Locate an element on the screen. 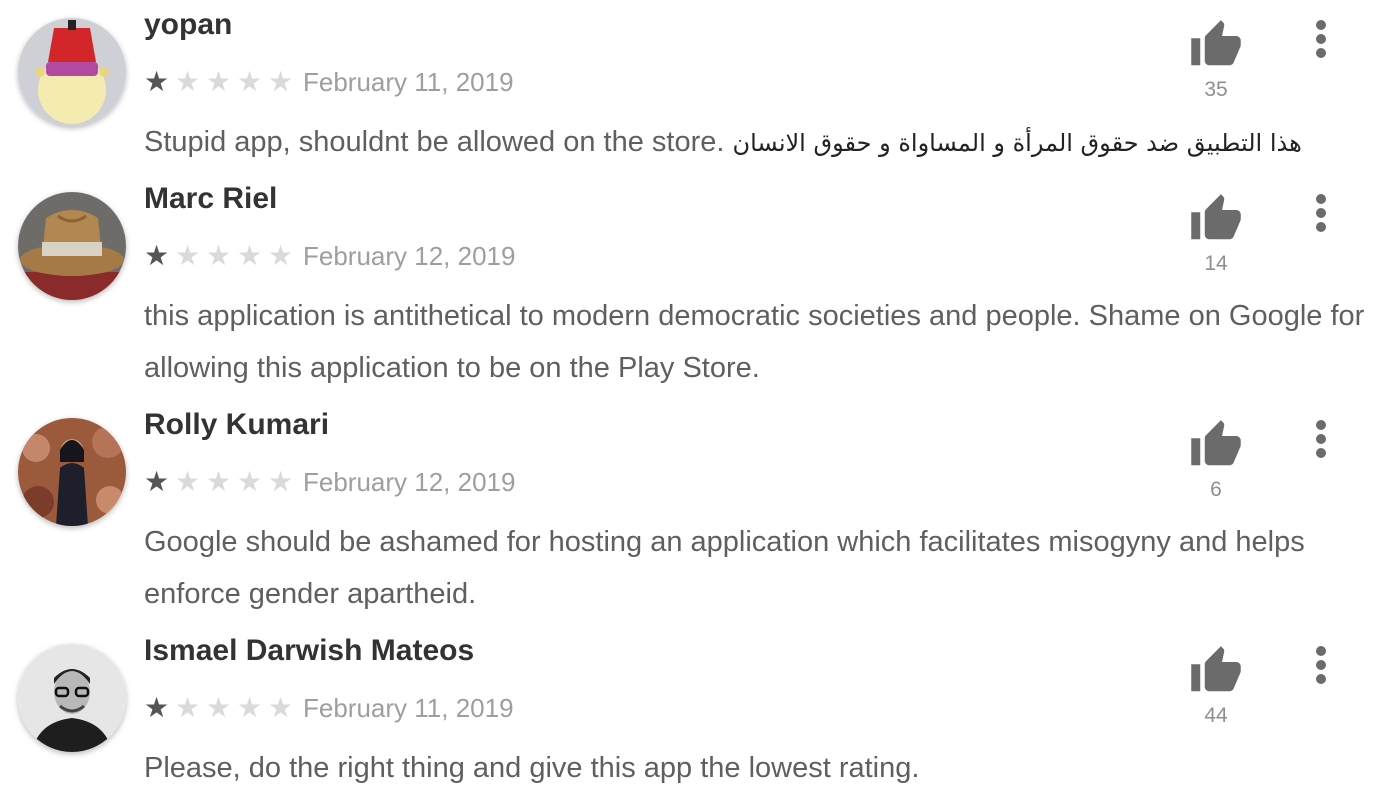 The image size is (1394, 786). avatar-woman-photo-icon is located at coordinates (72, 472).